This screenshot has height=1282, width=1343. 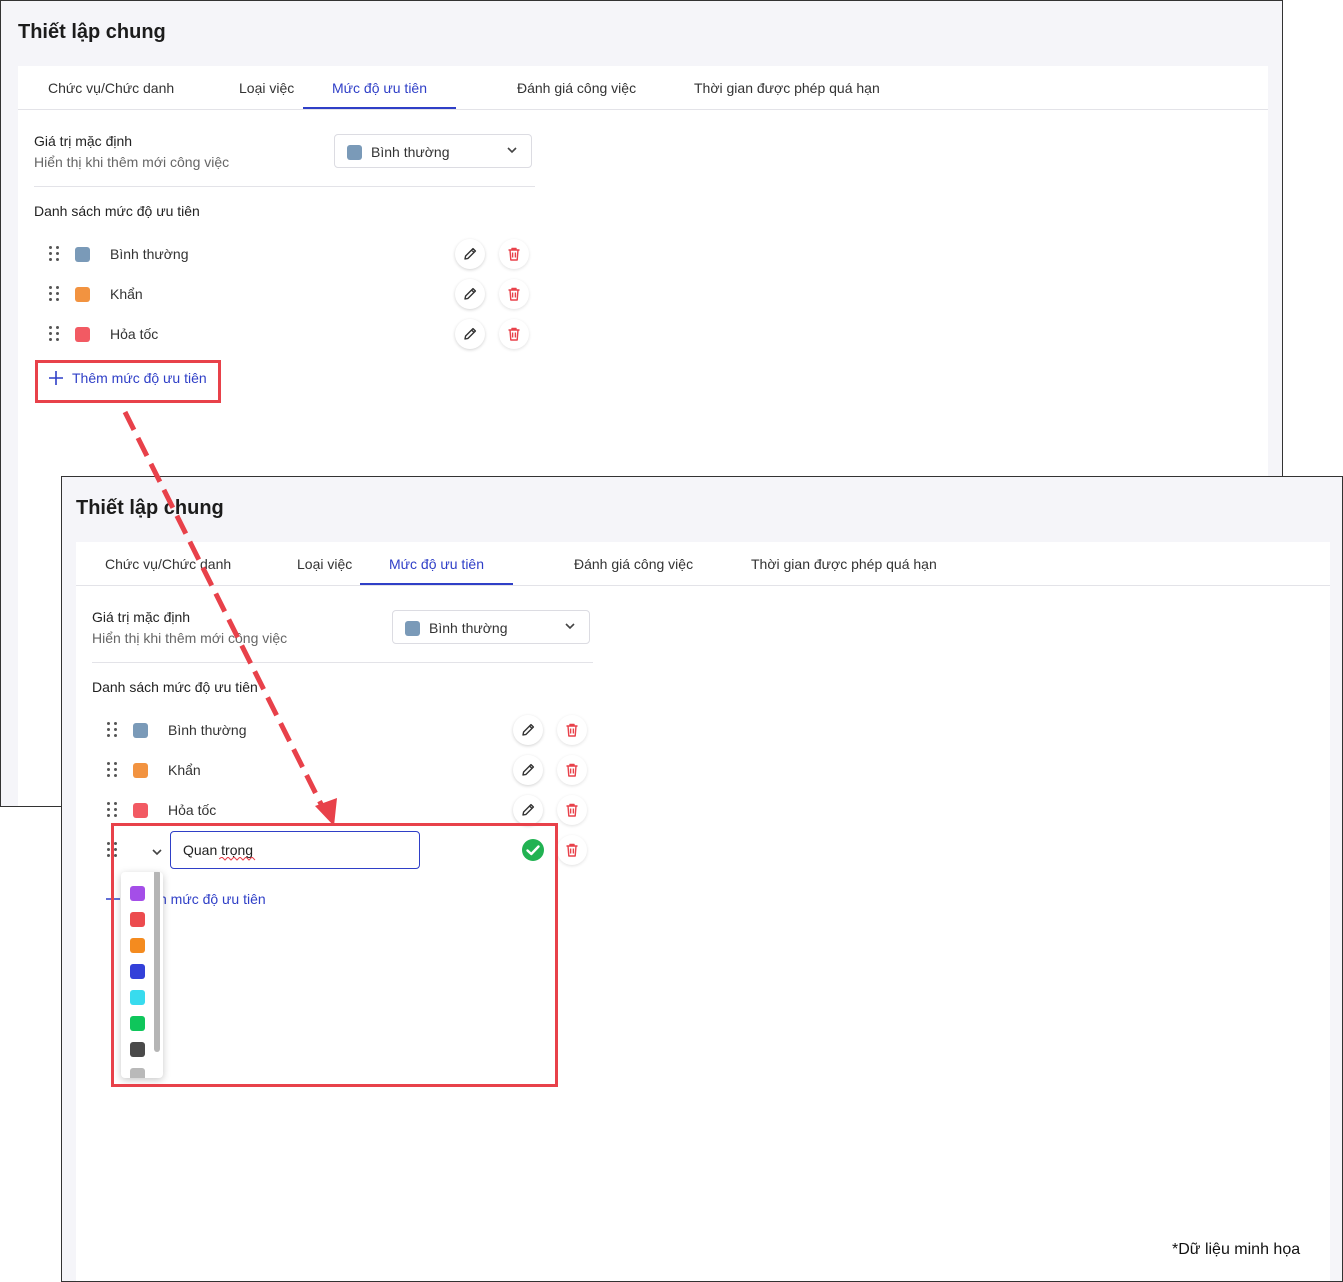 What do you see at coordinates (1236, 1249) in the screenshot?
I see `footnote: *Dữ liệu minh họa` at bounding box center [1236, 1249].